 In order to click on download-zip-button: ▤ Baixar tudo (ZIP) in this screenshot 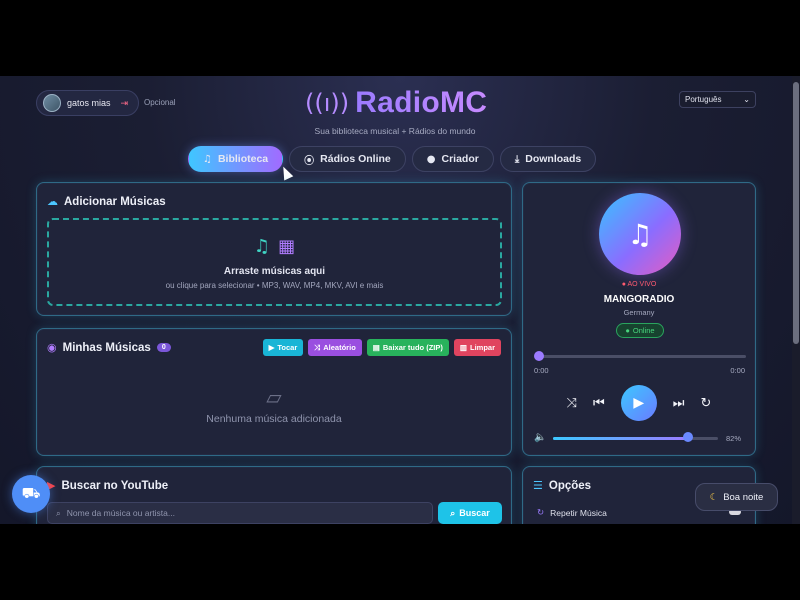, I will do `click(407, 347)`.